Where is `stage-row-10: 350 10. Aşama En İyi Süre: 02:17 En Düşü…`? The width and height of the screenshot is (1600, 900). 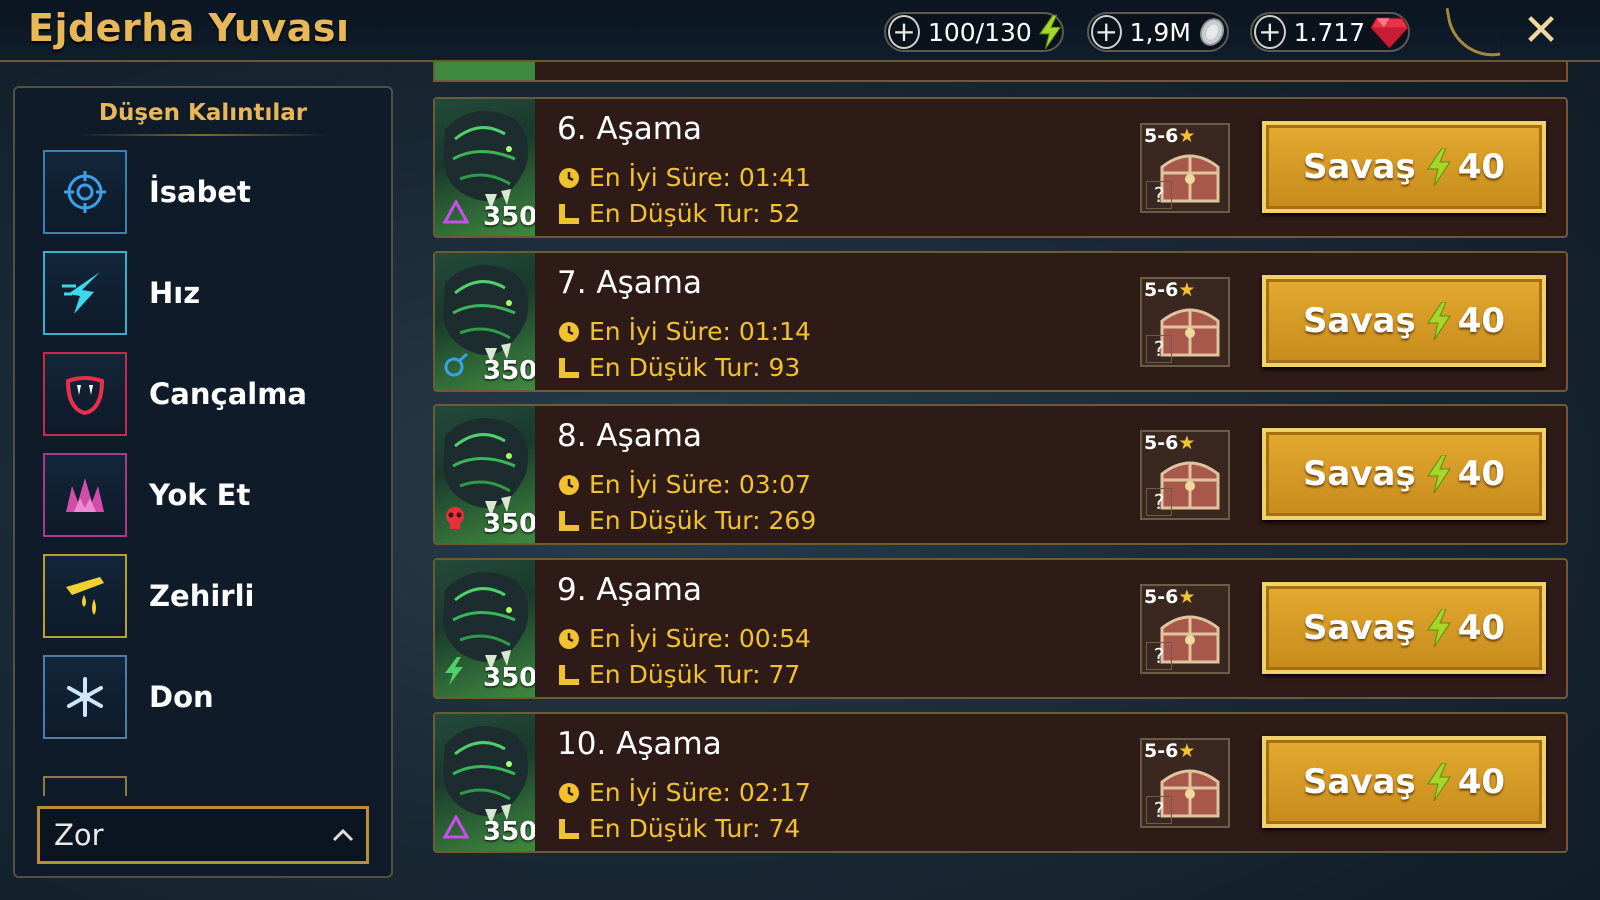
stage-row-10: 350 10. Aşama En İyi Süre: 02:17 En Düşü… is located at coordinates (1000, 782).